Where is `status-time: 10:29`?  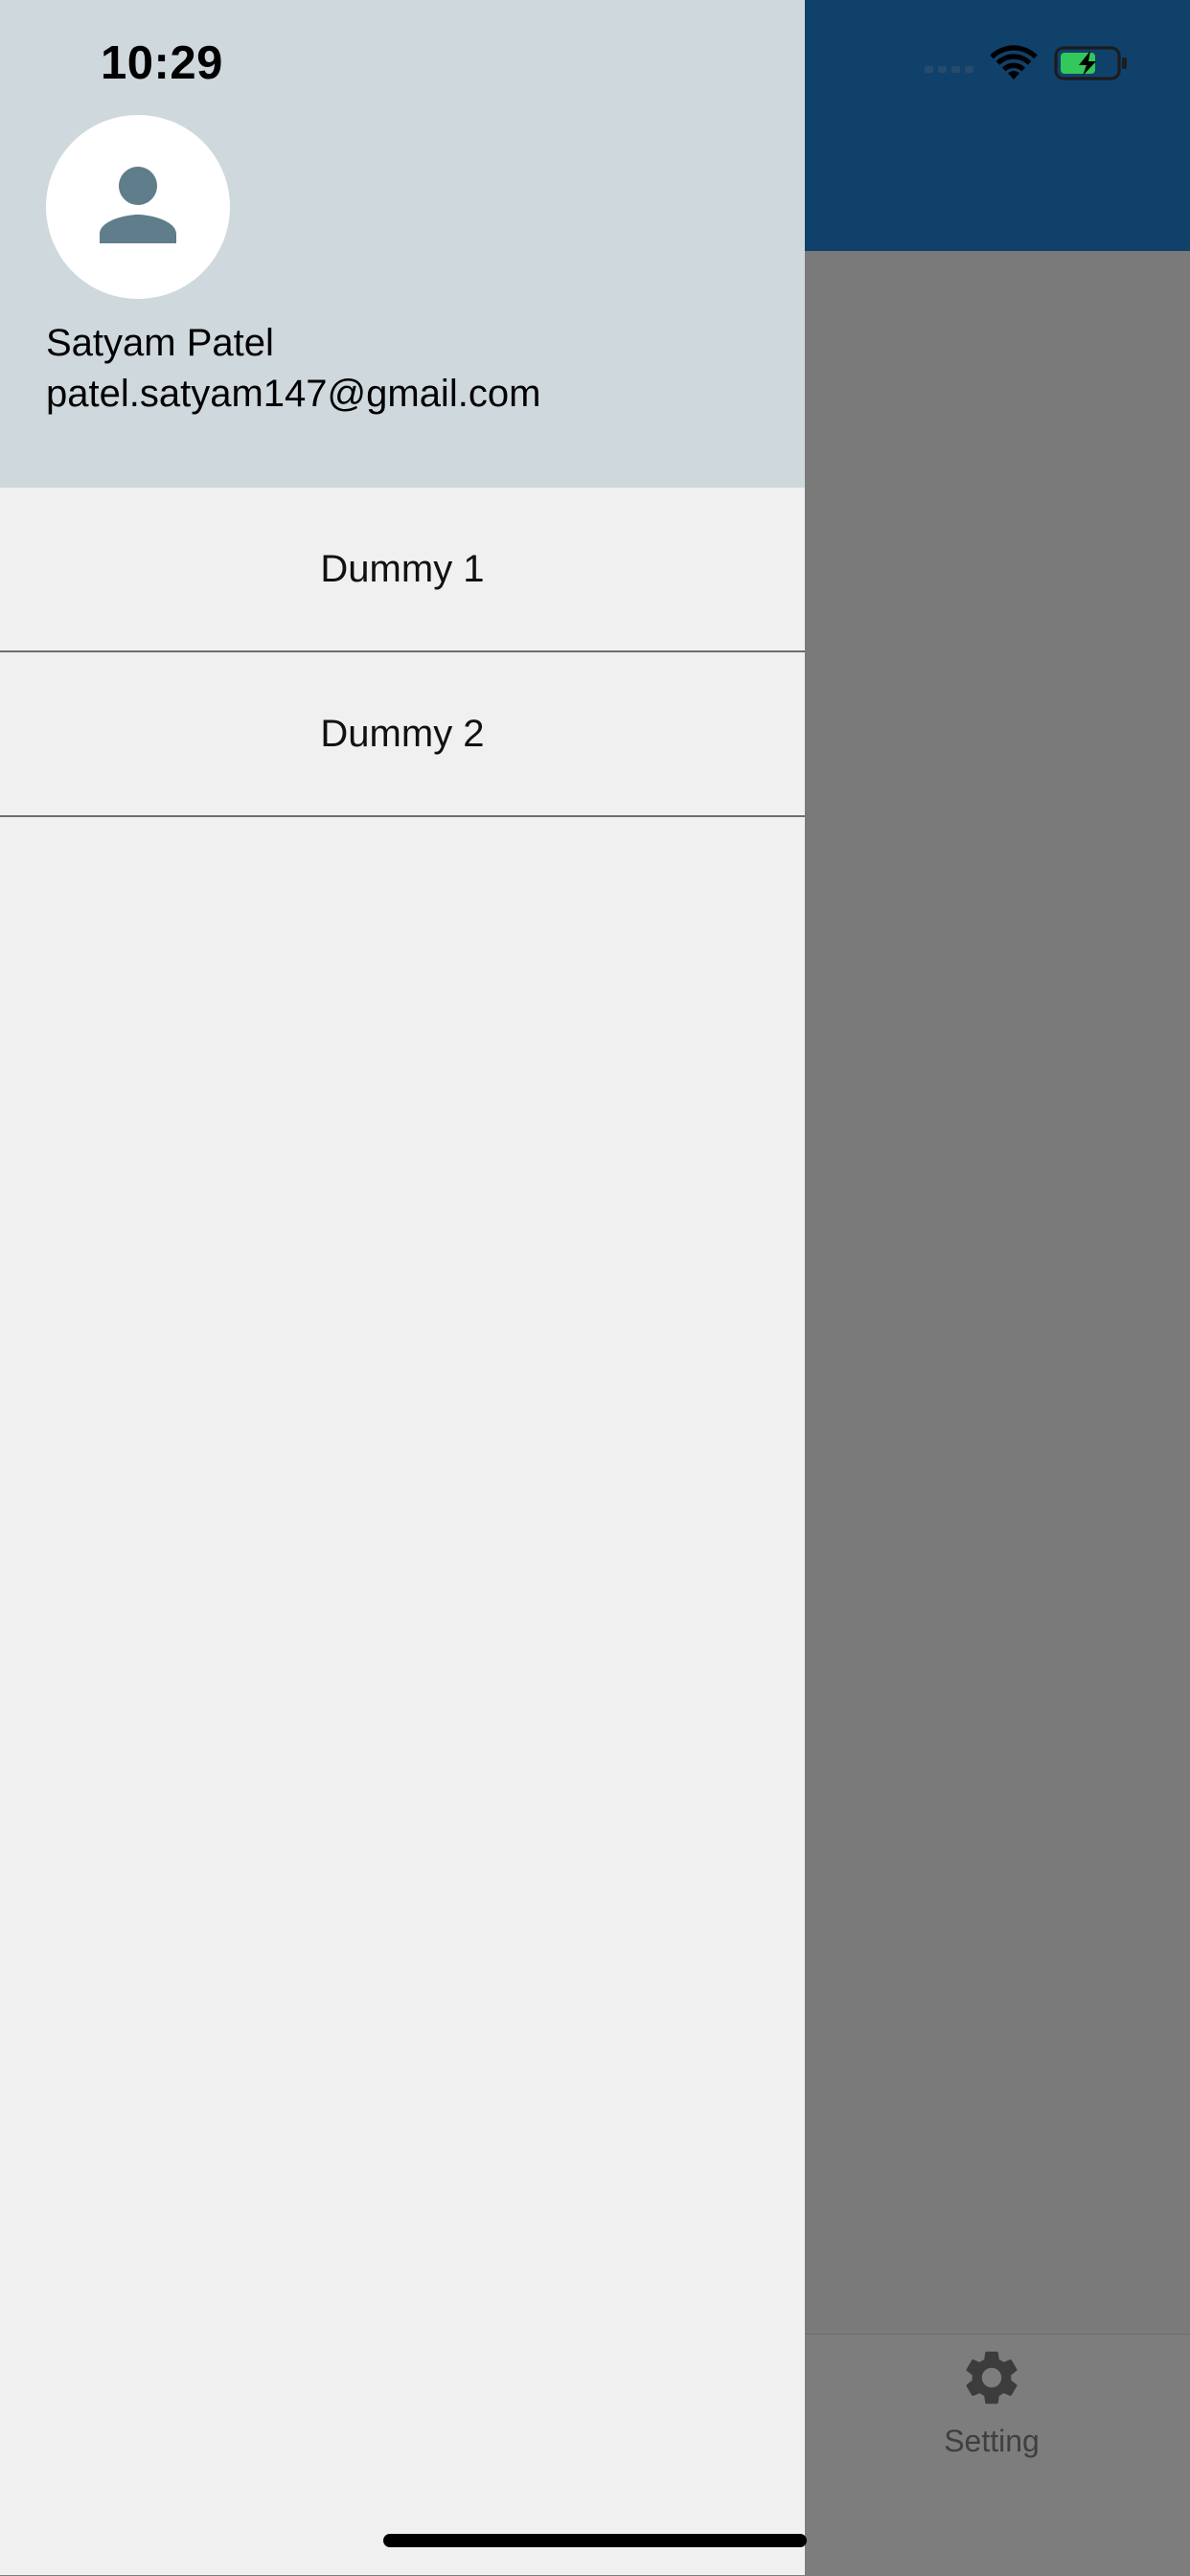
status-time: 10:29 is located at coordinates (162, 63).